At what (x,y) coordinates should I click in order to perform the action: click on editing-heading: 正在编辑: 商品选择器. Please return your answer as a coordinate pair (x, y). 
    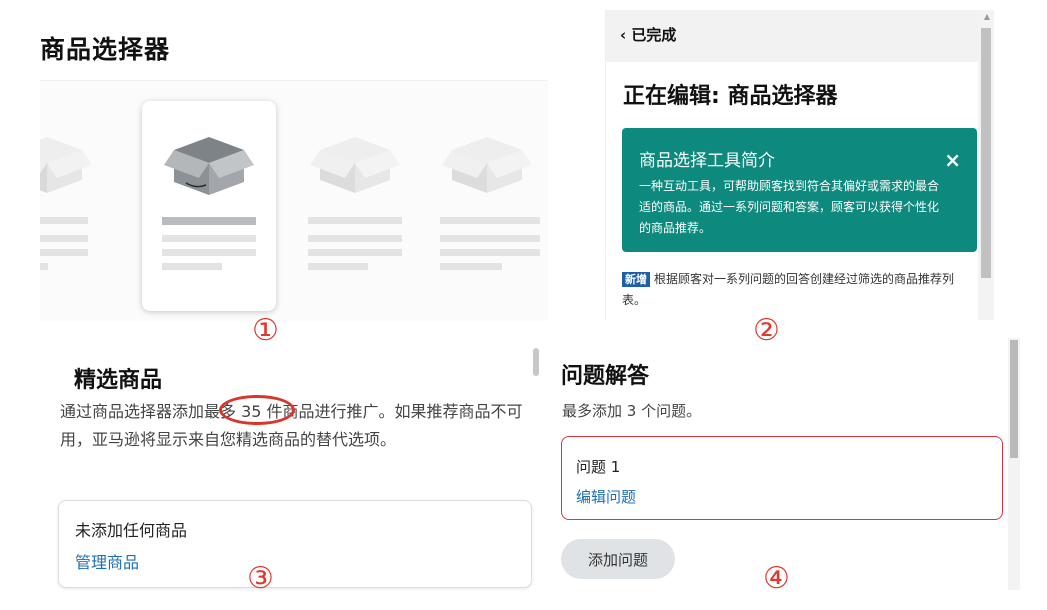
    Looking at the image, I should click on (730, 96).